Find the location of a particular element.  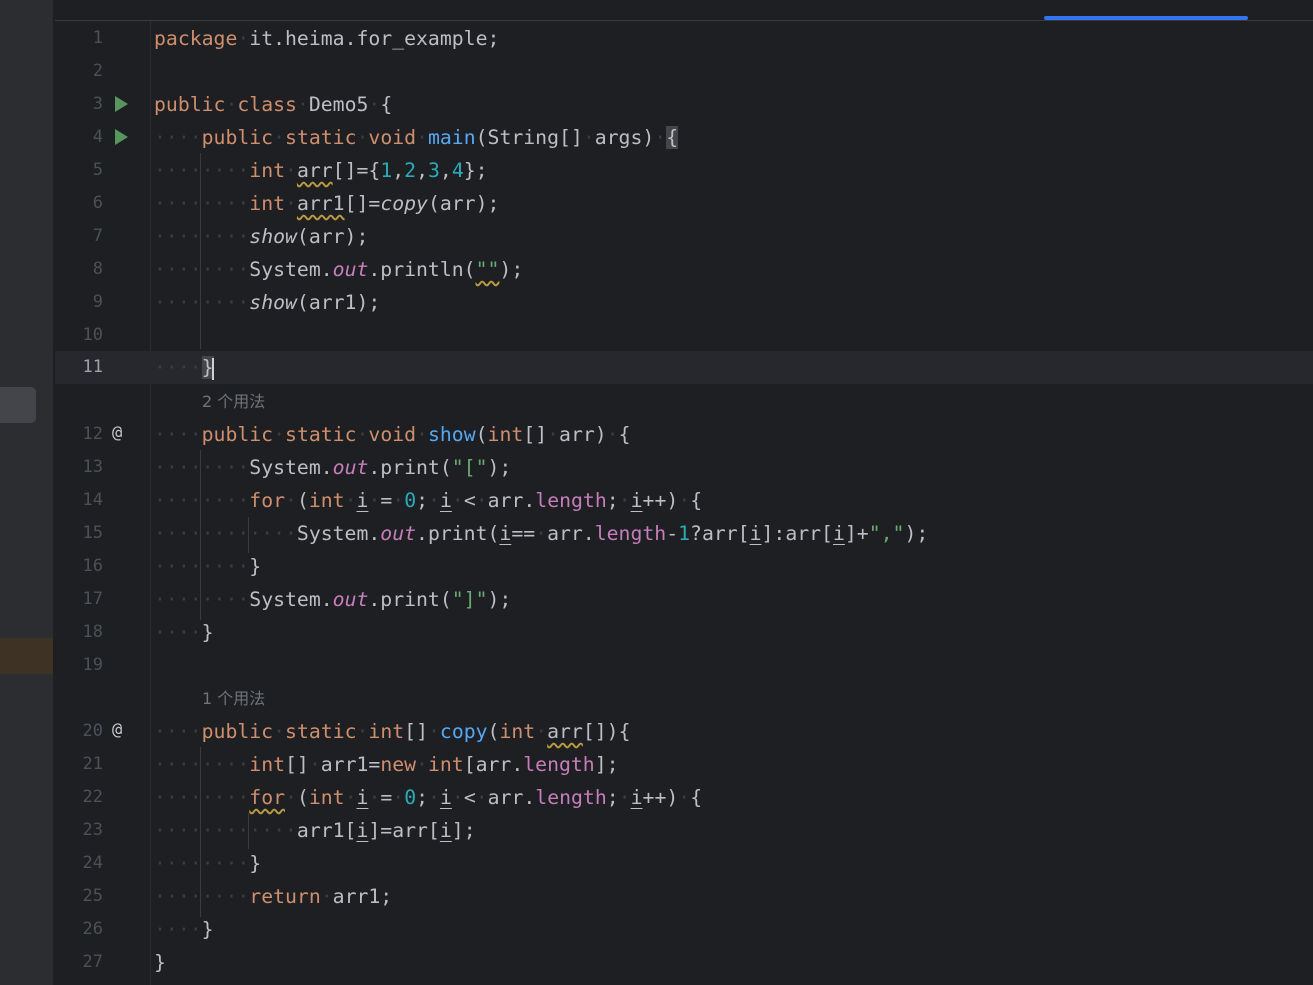

number: 4 is located at coordinates (457, 170).